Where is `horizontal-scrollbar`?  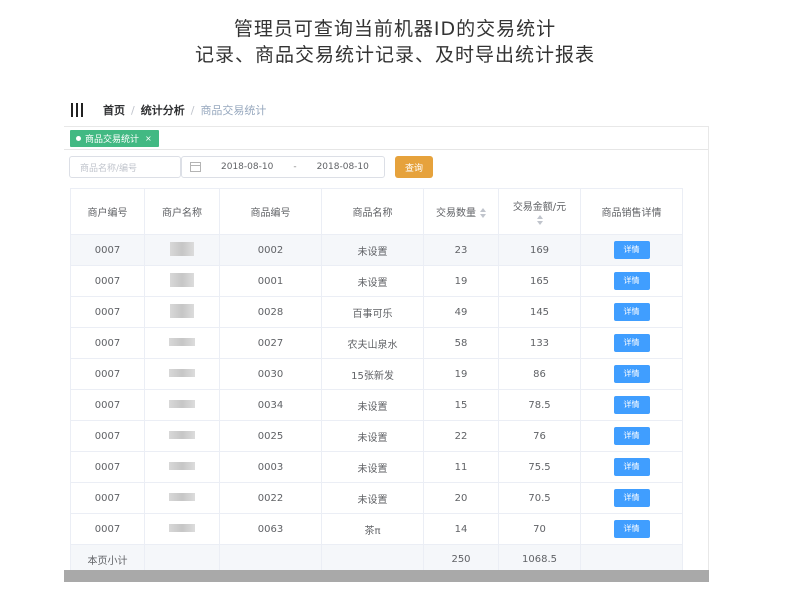
horizontal-scrollbar is located at coordinates (386, 576).